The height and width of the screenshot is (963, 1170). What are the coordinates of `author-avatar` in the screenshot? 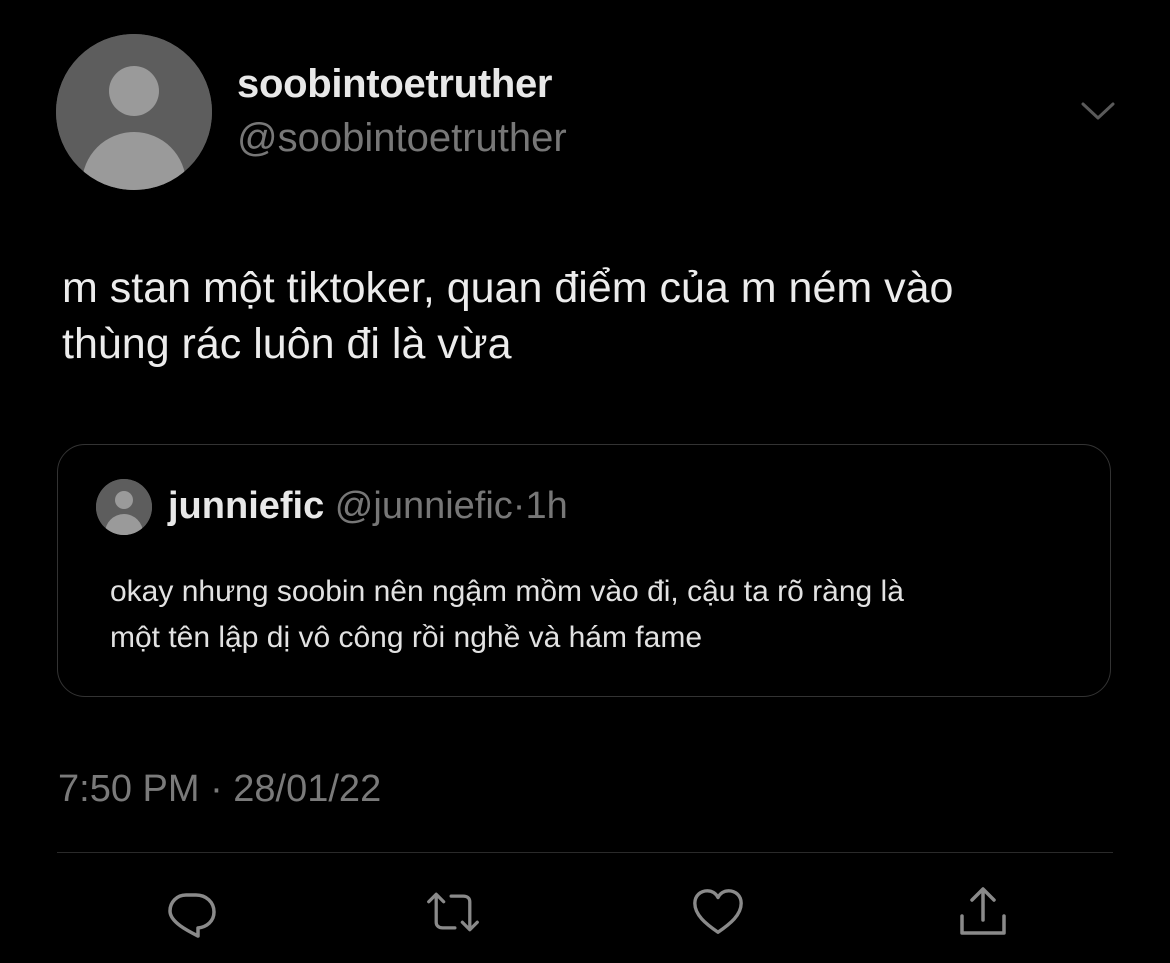 It's located at (134, 112).